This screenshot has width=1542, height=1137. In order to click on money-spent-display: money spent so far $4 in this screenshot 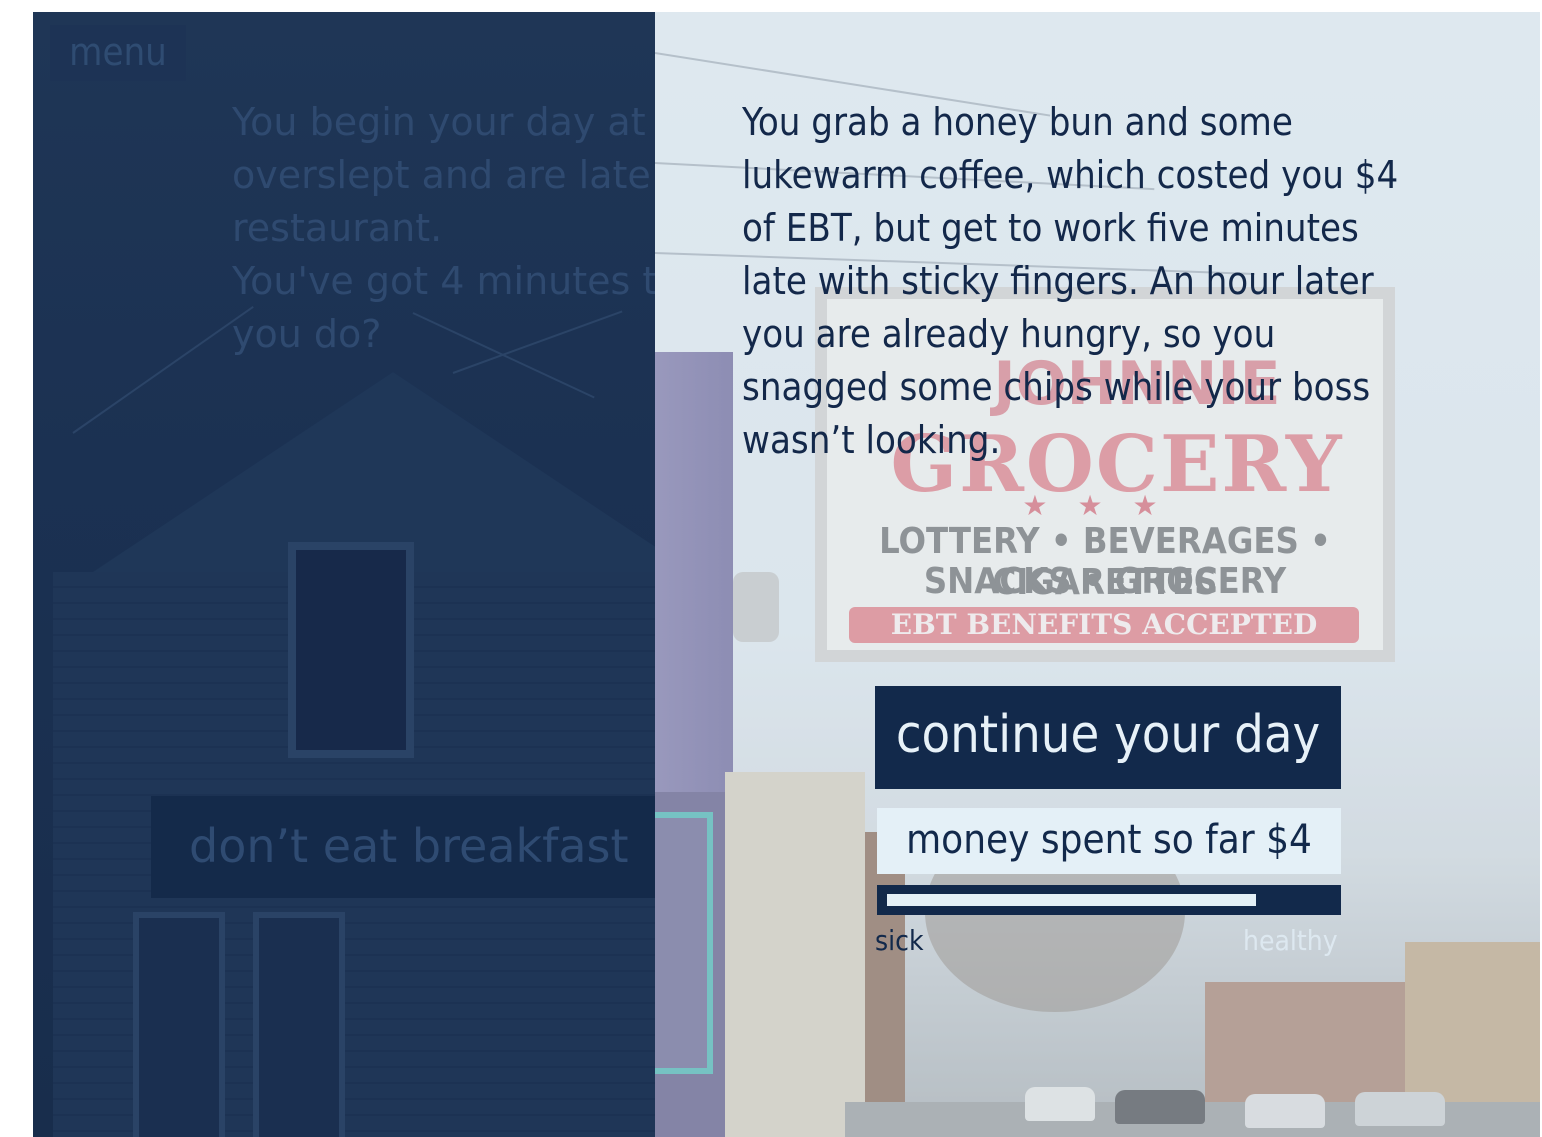, I will do `click(1109, 841)`.